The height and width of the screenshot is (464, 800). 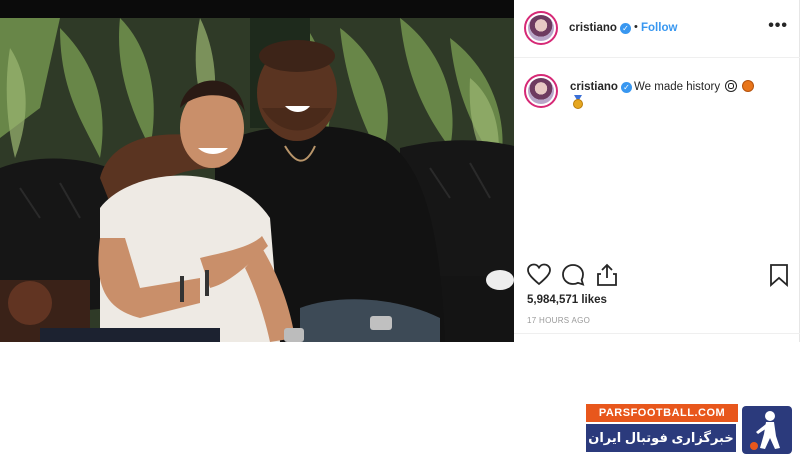 What do you see at coordinates (541, 91) in the screenshot?
I see `caption-avatar` at bounding box center [541, 91].